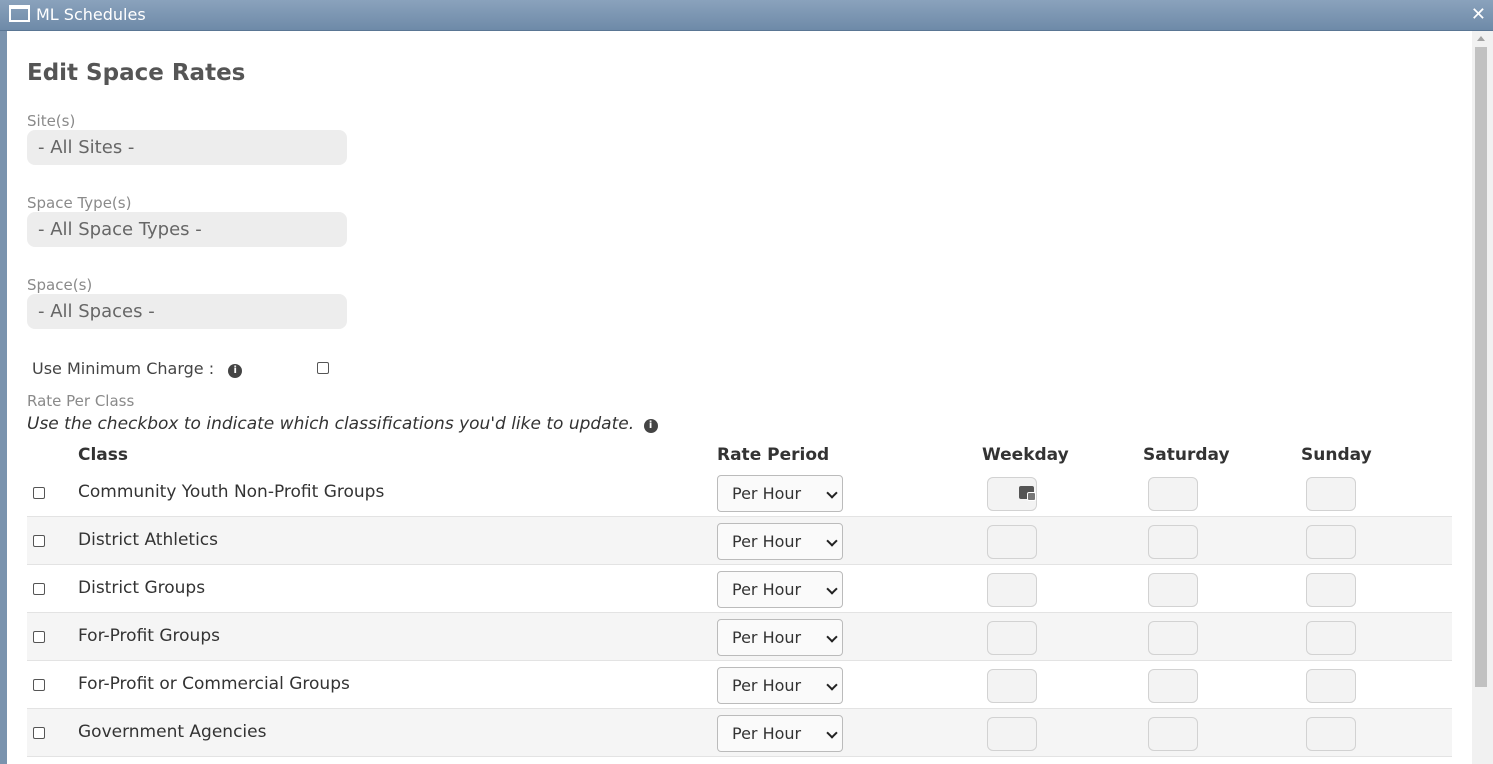  I want to click on class-name: Government Agencies, so click(172, 732).